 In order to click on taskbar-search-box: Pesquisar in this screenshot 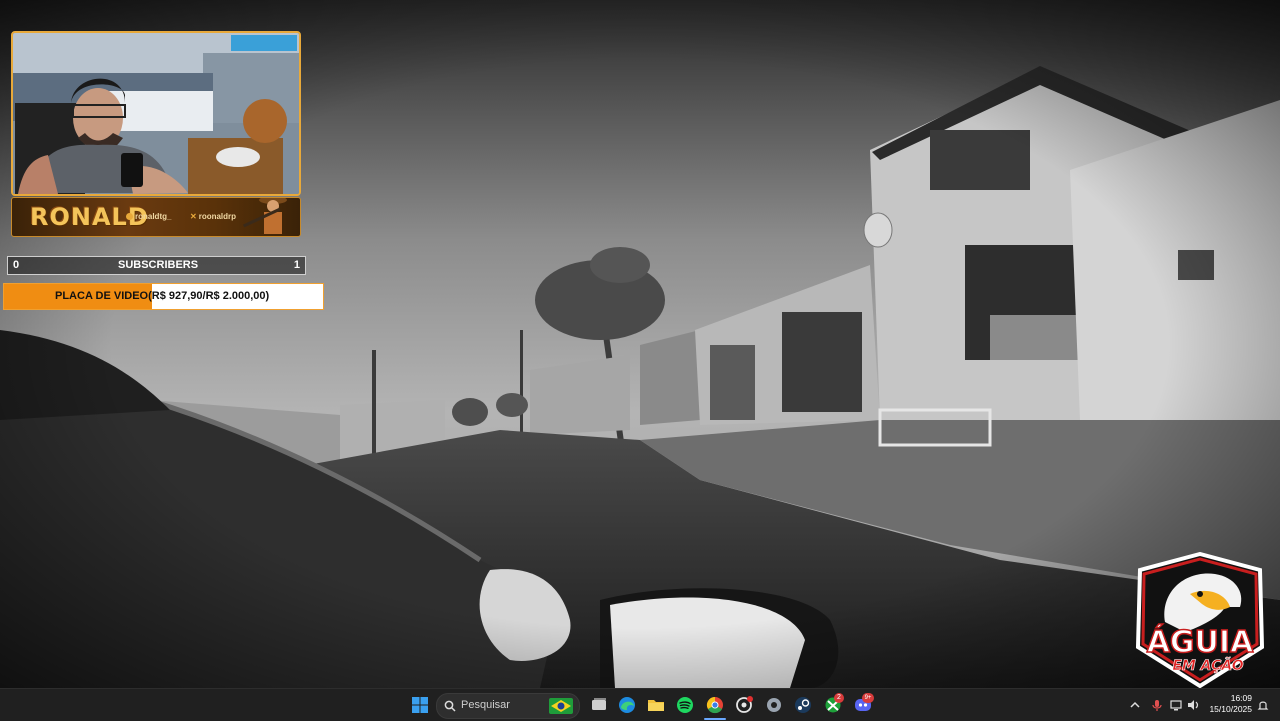, I will do `click(508, 706)`.